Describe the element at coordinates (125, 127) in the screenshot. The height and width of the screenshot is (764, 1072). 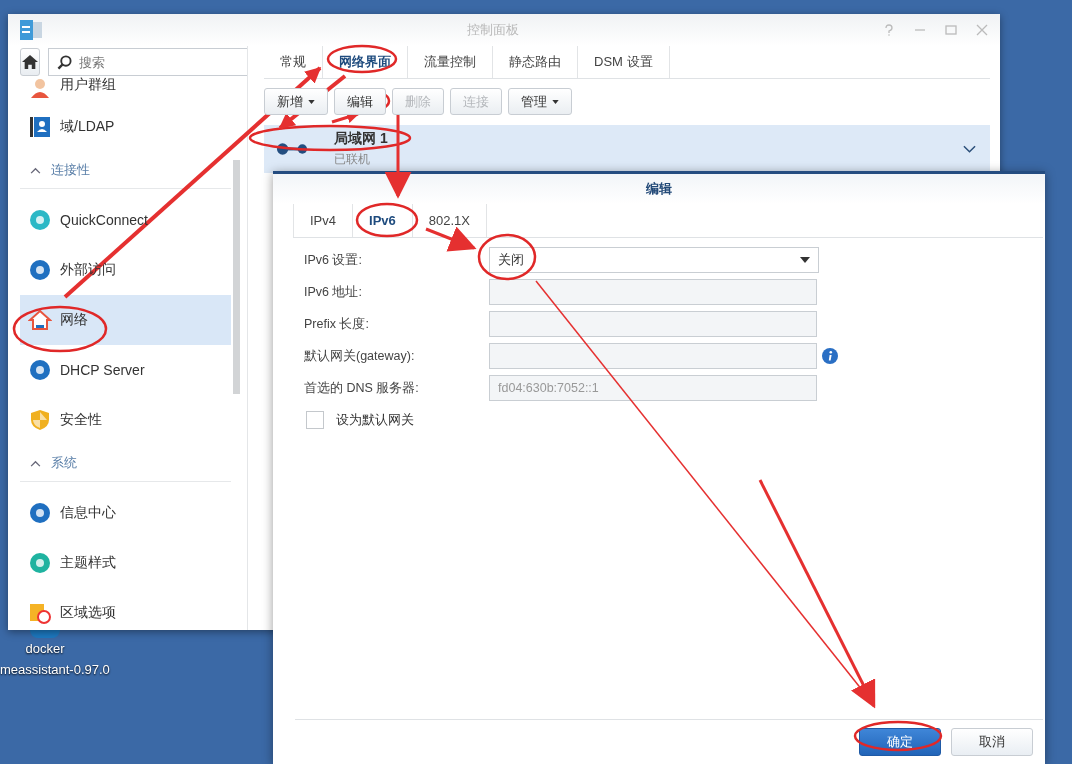
I see `sidebar-item: 域/LDAP` at that location.